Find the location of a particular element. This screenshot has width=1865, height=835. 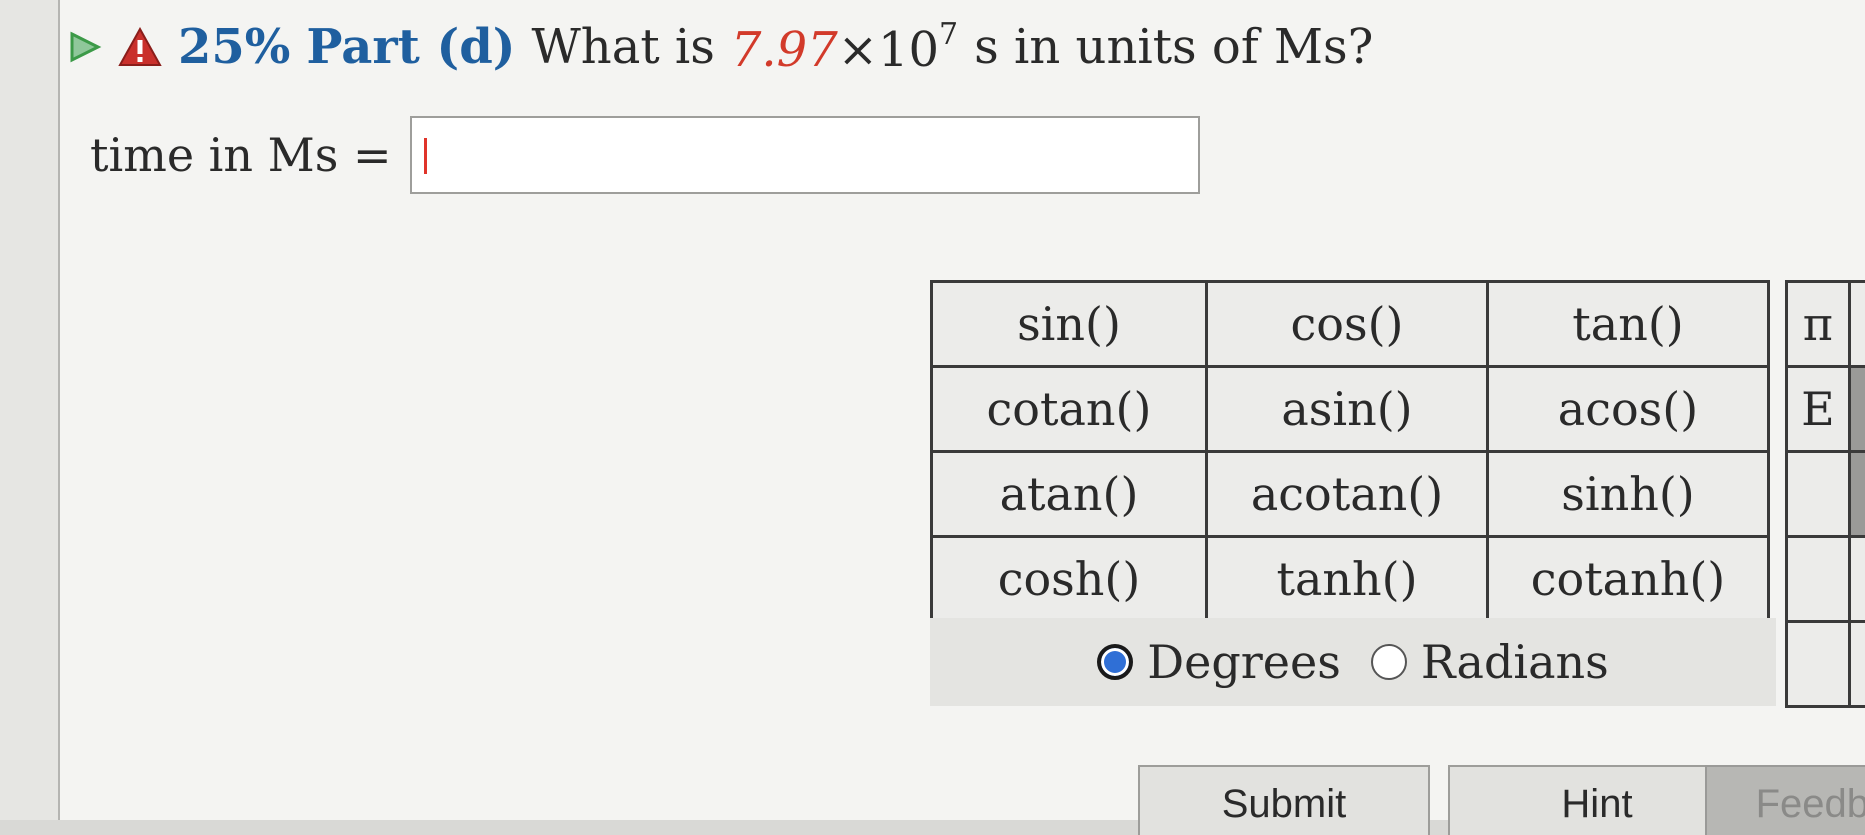

radio-radians-dot is located at coordinates (1389, 662).